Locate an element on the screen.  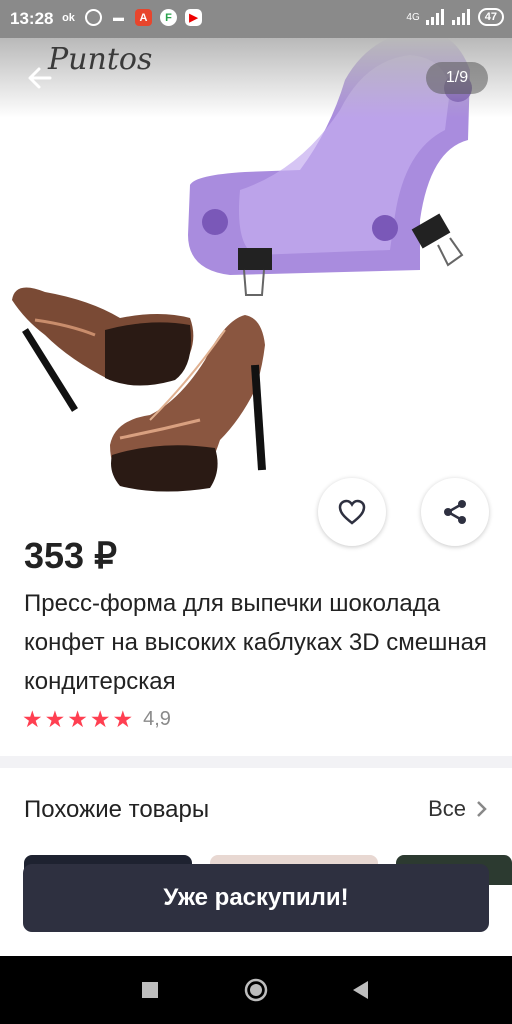
heart-icon is located at coordinates (352, 512).